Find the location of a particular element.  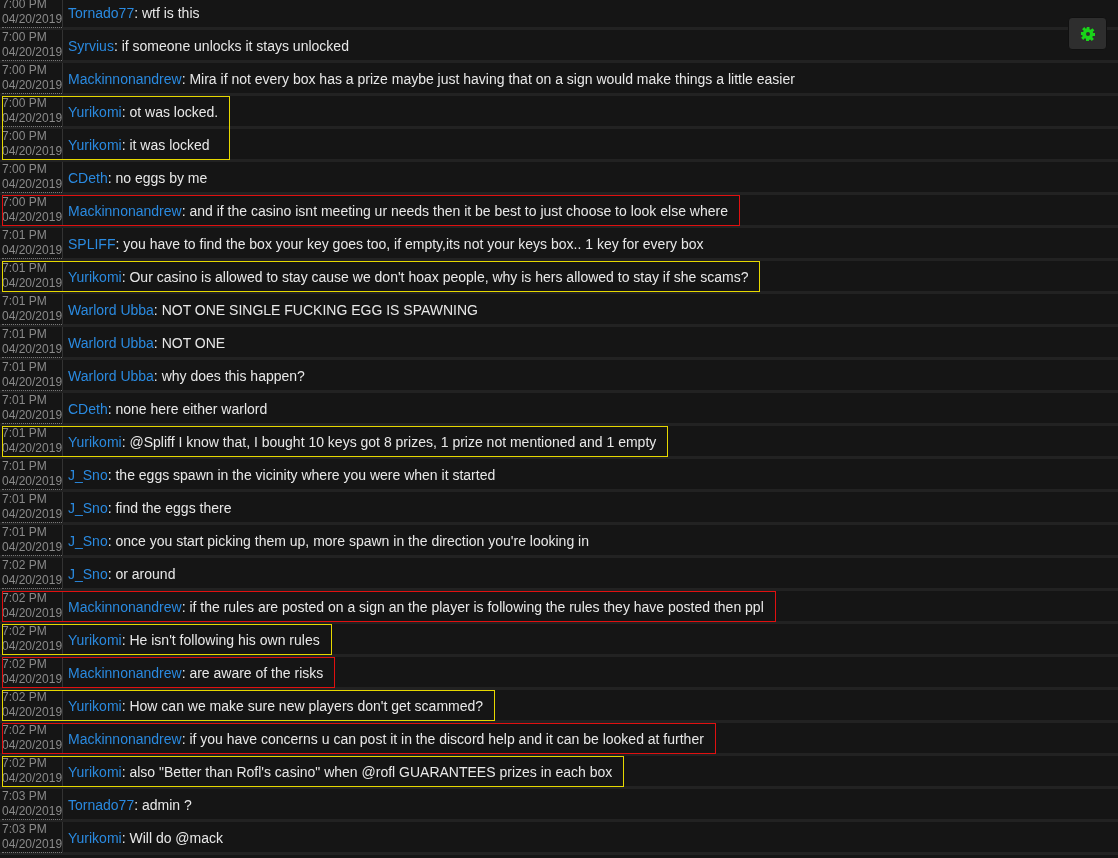

message-text: Mackinnonandrew: Mira if not every box has a prize maybe just having that on a sign would make things a little easier is located at coordinates (431, 79).